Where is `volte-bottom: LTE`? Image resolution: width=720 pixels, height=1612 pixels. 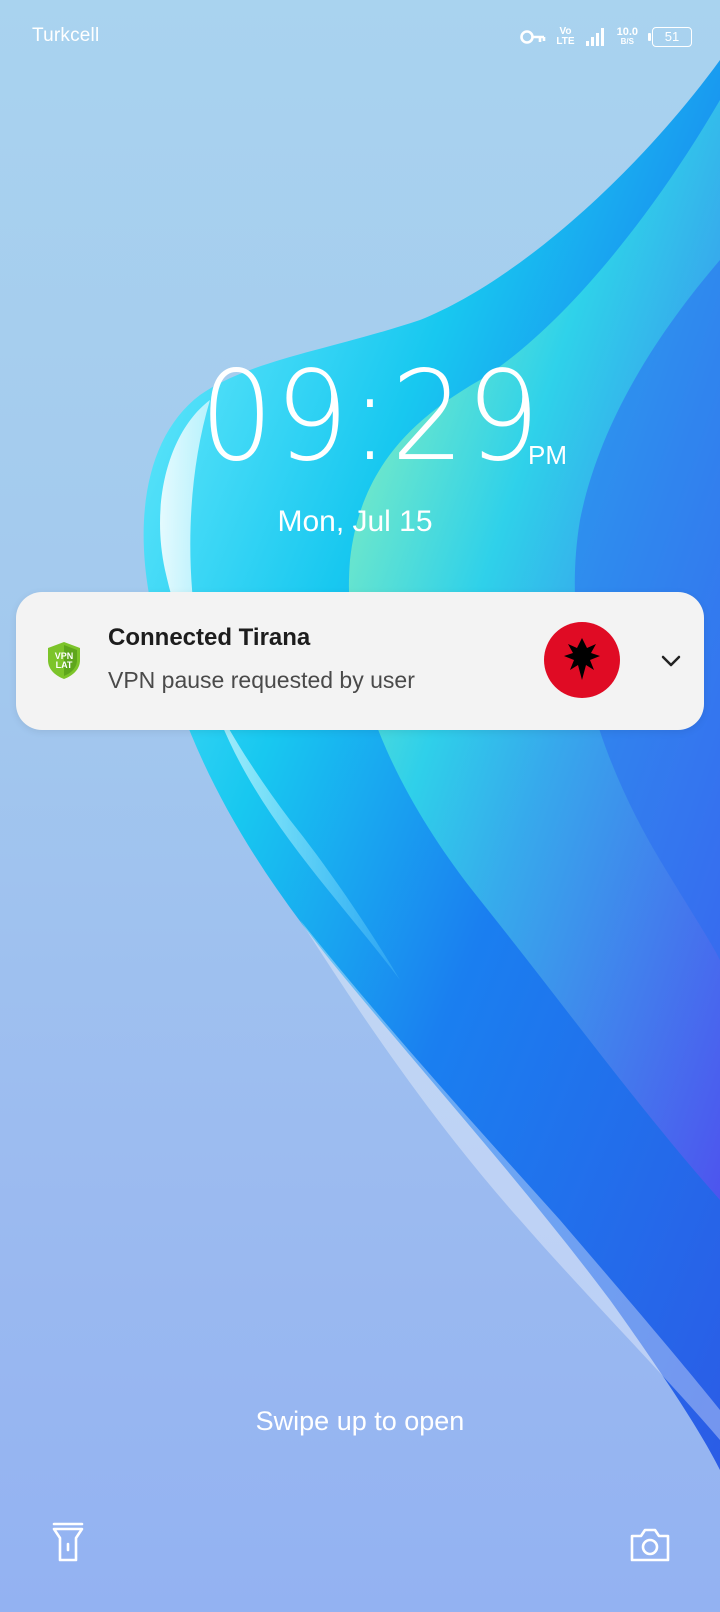
volte-bottom: LTE is located at coordinates (565, 41).